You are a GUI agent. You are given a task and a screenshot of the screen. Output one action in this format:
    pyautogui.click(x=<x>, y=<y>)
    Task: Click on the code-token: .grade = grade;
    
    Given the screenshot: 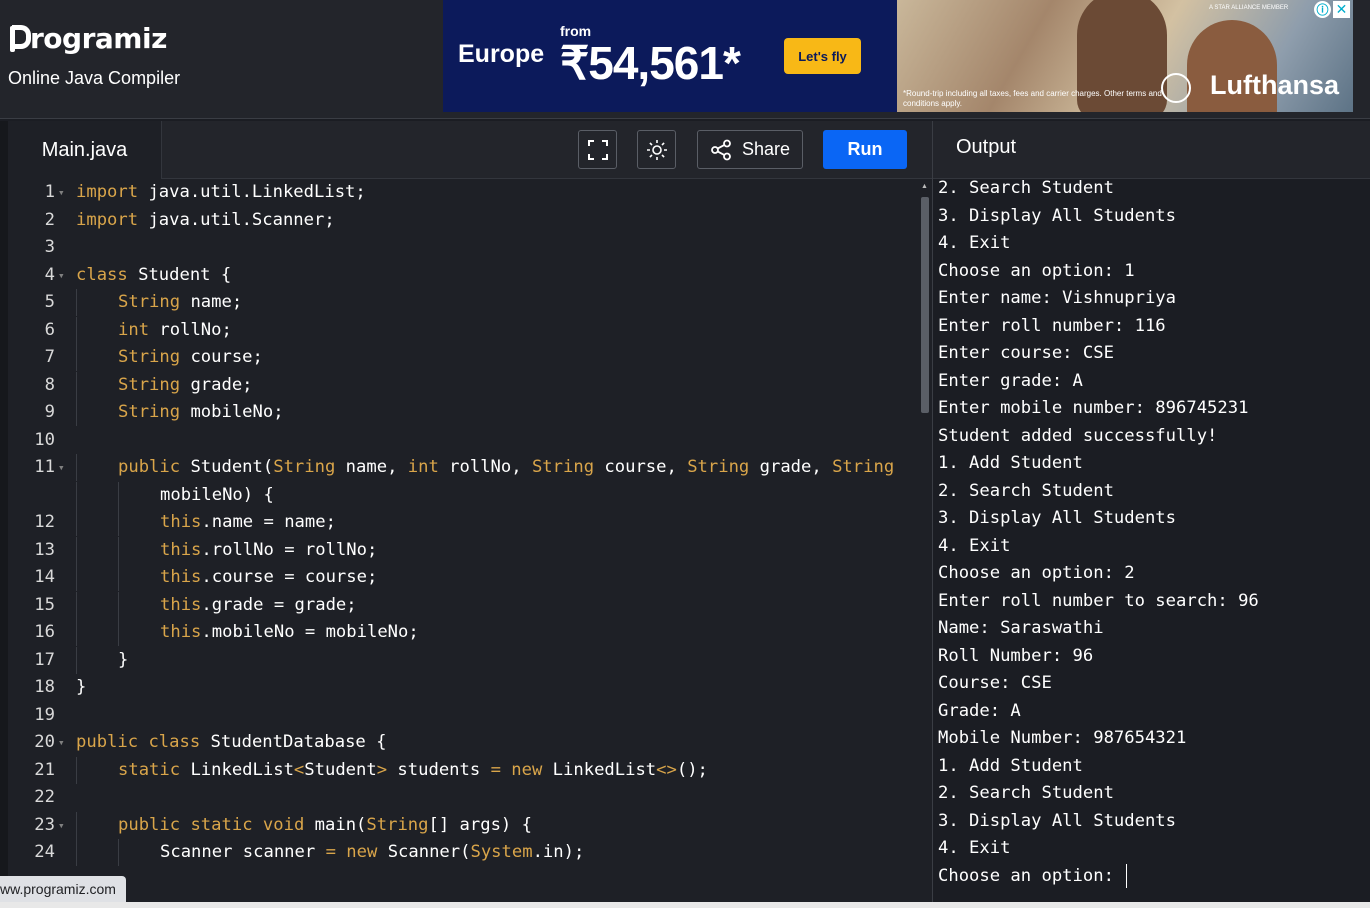 What is the action you would take?
    pyautogui.click(x=279, y=604)
    